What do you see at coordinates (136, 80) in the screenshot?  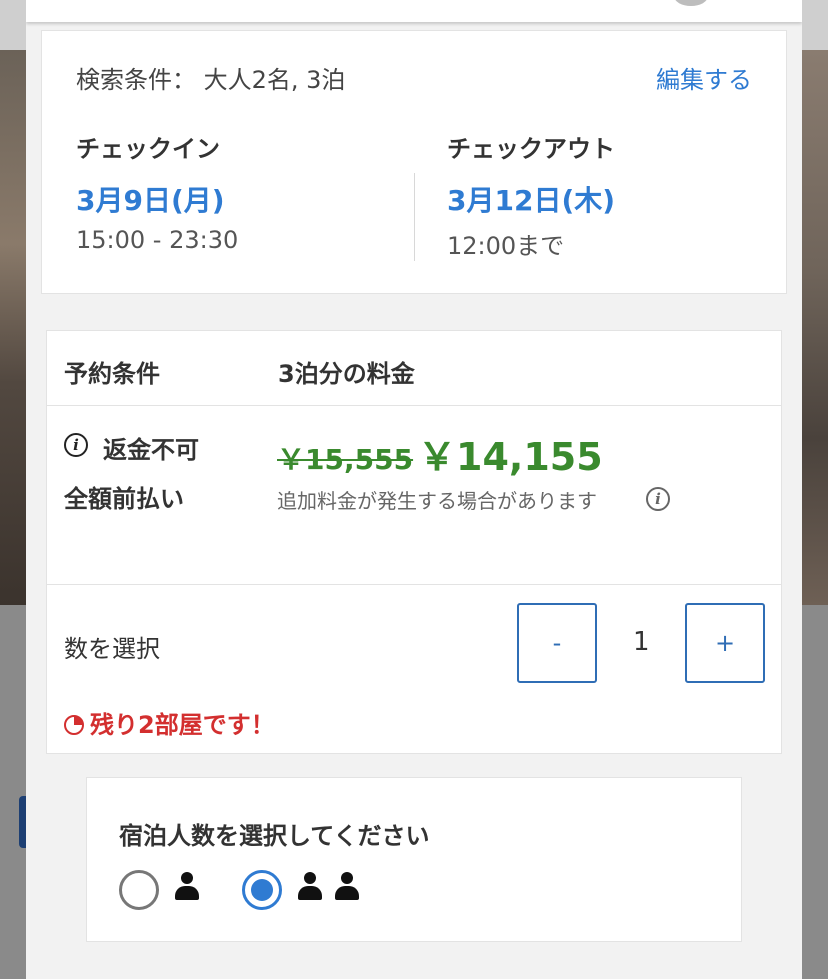 I see `search-label: 検索条件：` at bounding box center [136, 80].